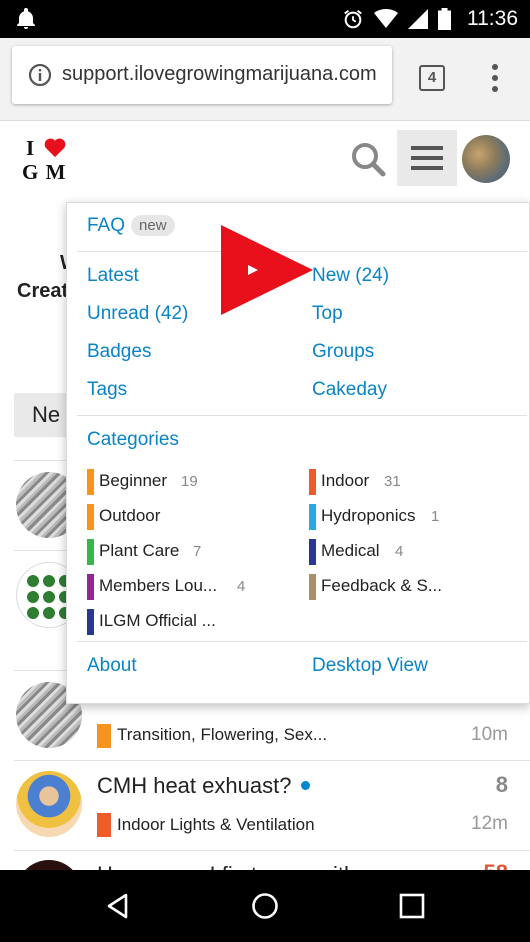 Image resolution: width=530 pixels, height=942 pixels. What do you see at coordinates (265, 160) in the screenshot?
I see `site-header: I G M` at bounding box center [265, 160].